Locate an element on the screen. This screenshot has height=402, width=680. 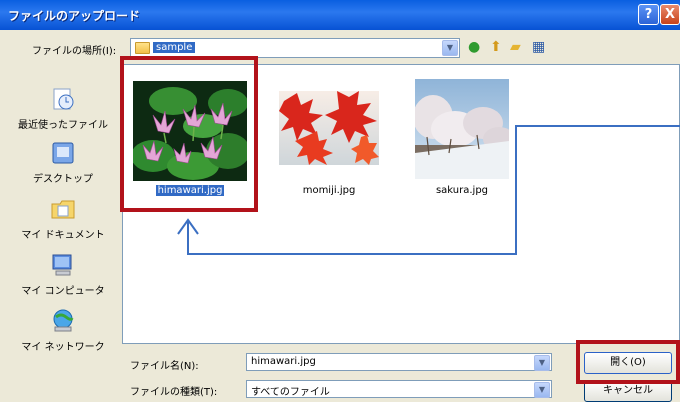
selection-highlight-box is located at coordinates (189, 134).